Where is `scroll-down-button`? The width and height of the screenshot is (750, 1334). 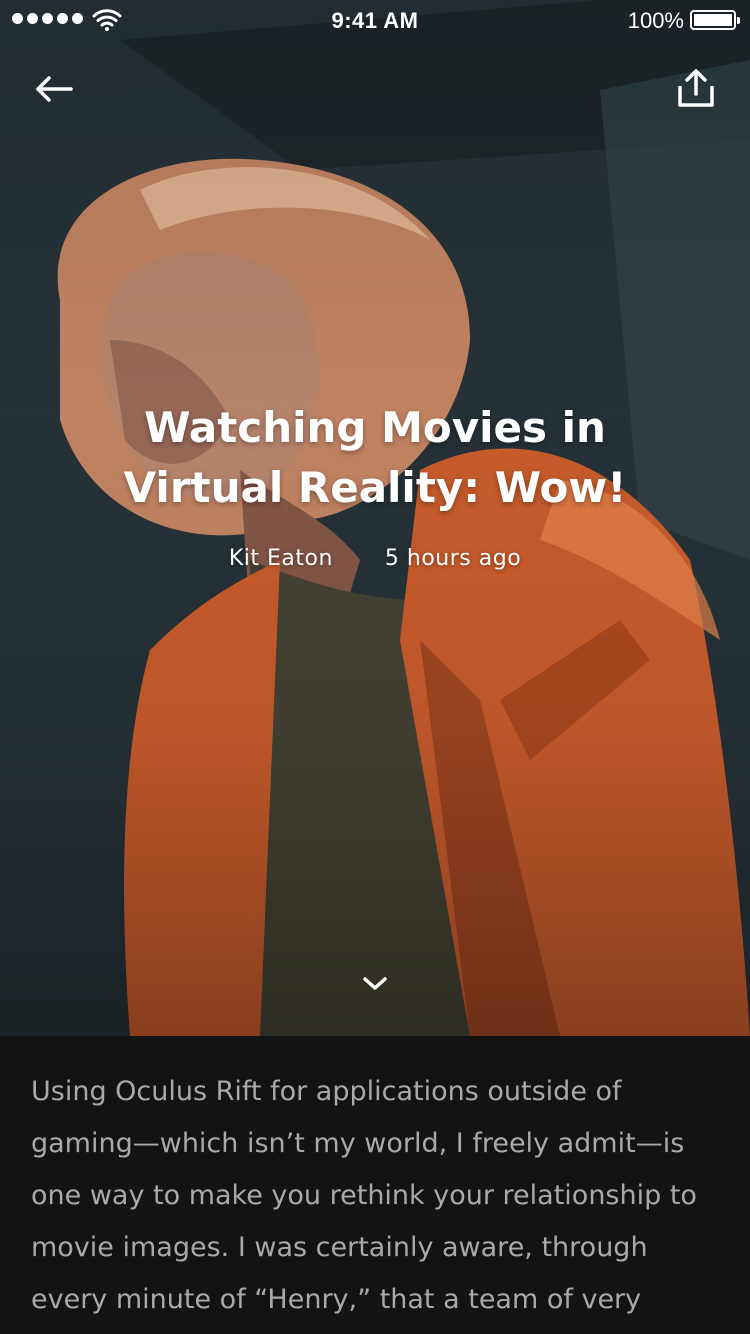
scroll-down-button is located at coordinates (375, 984).